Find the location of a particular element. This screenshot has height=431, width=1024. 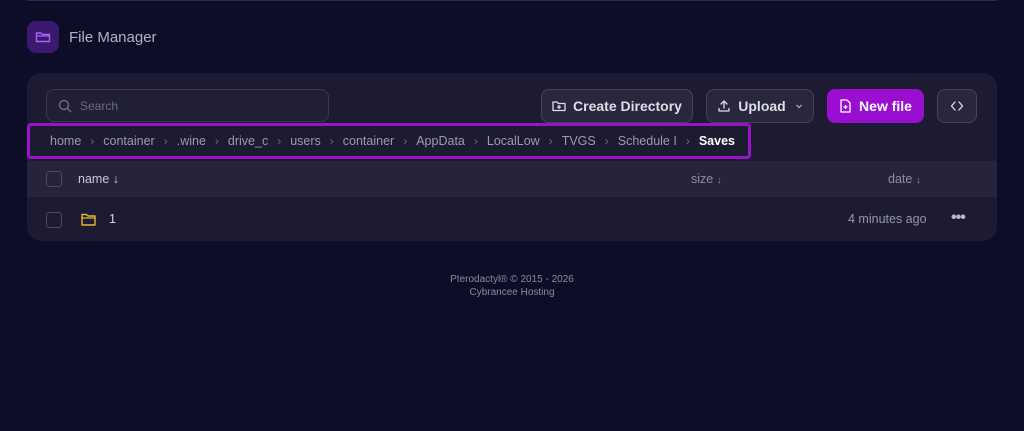

column-date-label: date is located at coordinates (900, 179).